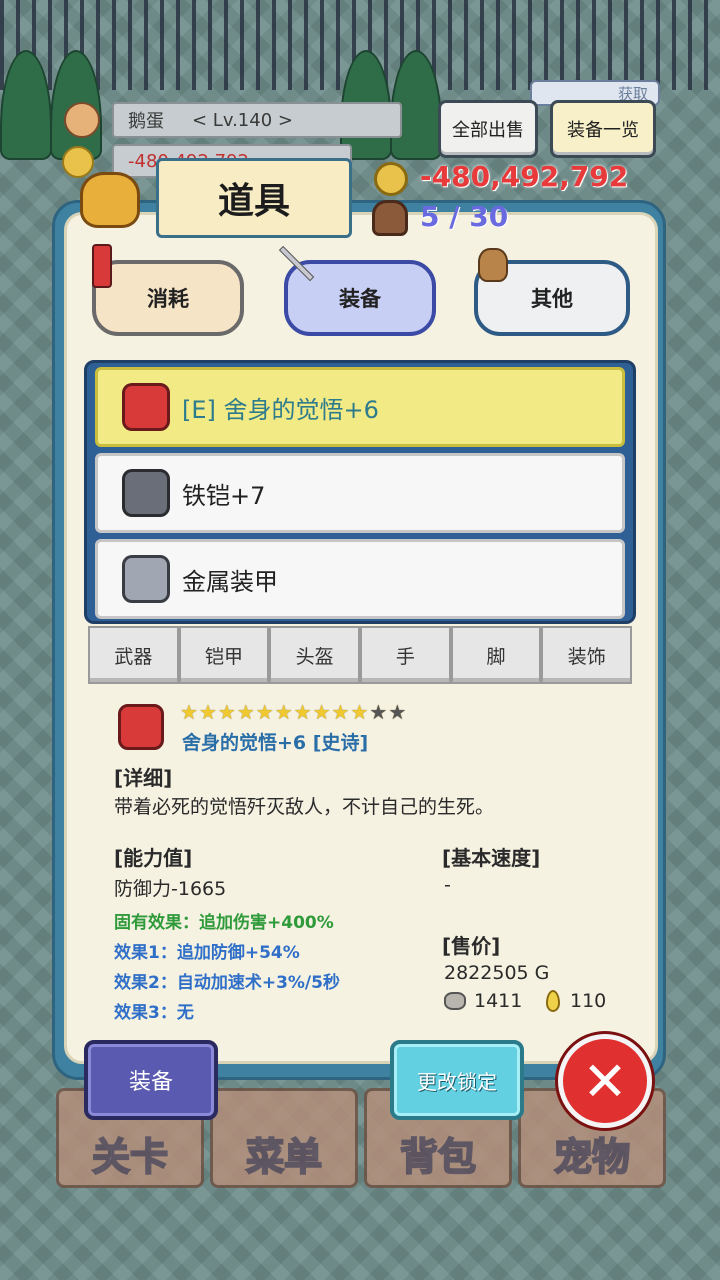  Describe the element at coordinates (497, 973) in the screenshot. I see `price-value: 2822505 G` at that location.